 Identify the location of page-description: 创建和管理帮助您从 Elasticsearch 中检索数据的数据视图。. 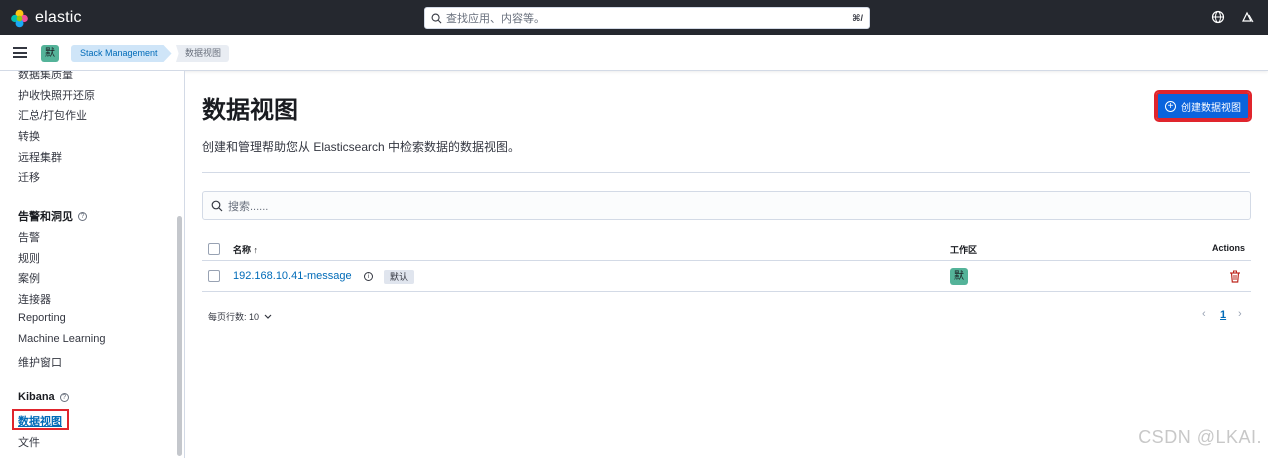
(361, 147).